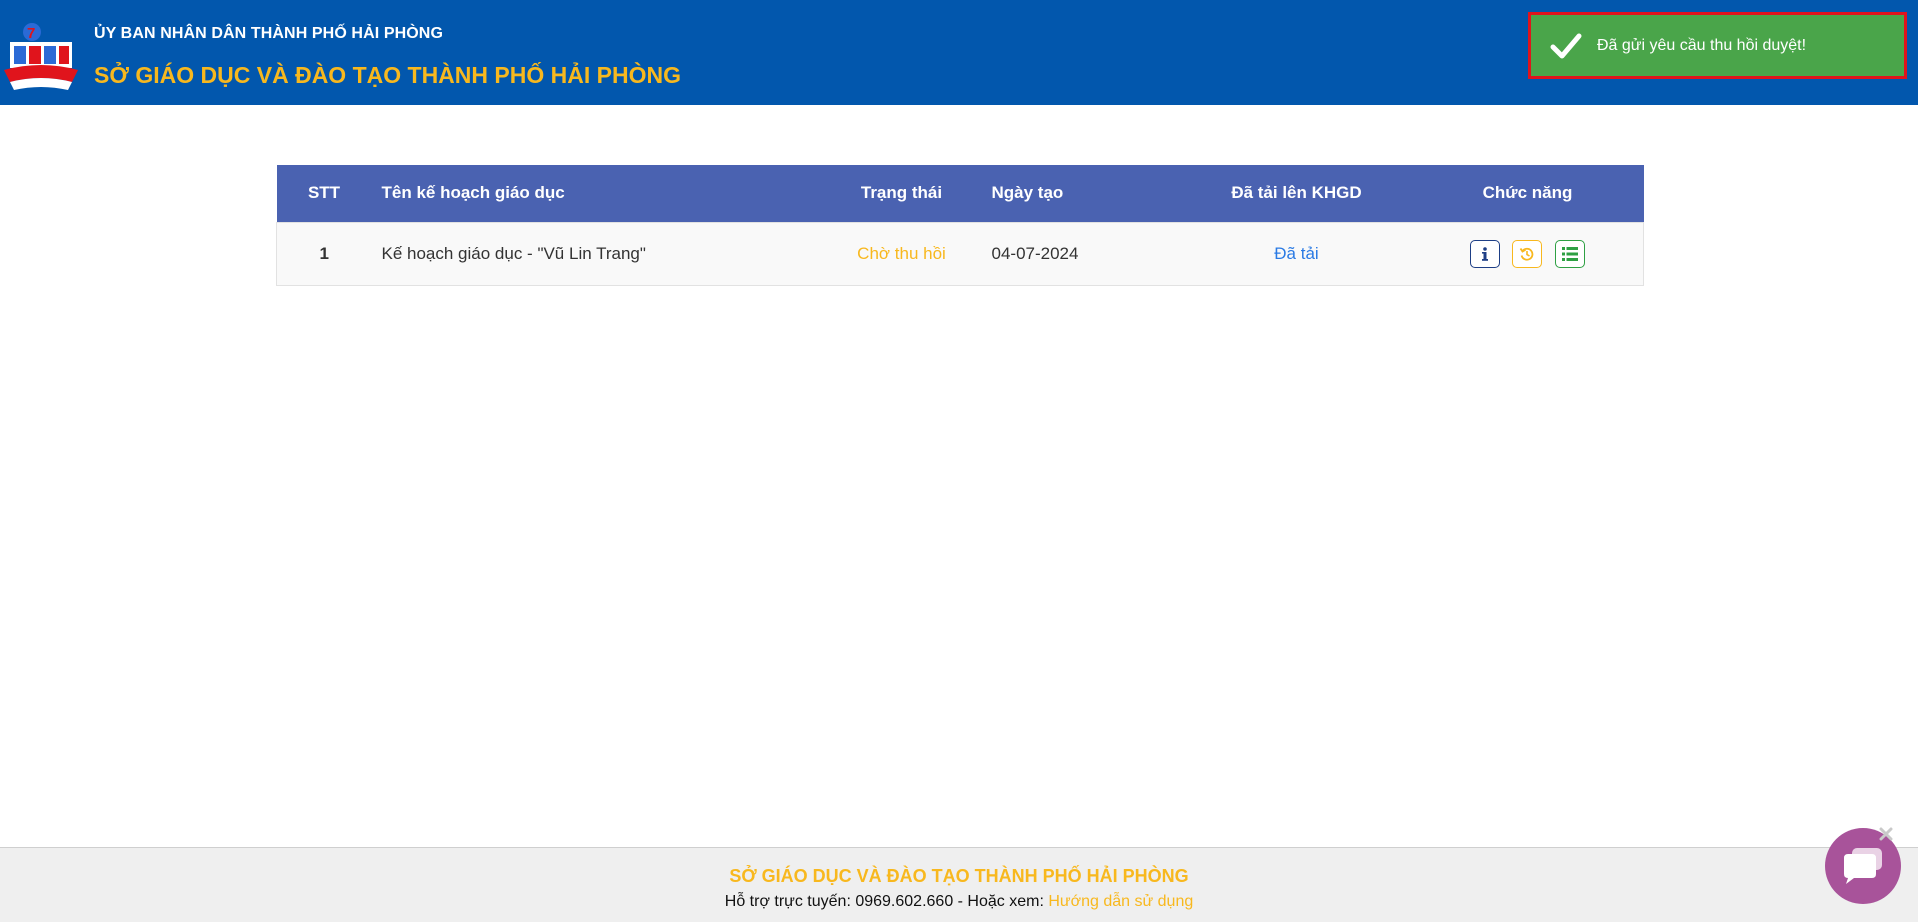 The width and height of the screenshot is (1918, 922). What do you see at coordinates (1863, 866) in the screenshot?
I see `chat-bubble-icon` at bounding box center [1863, 866].